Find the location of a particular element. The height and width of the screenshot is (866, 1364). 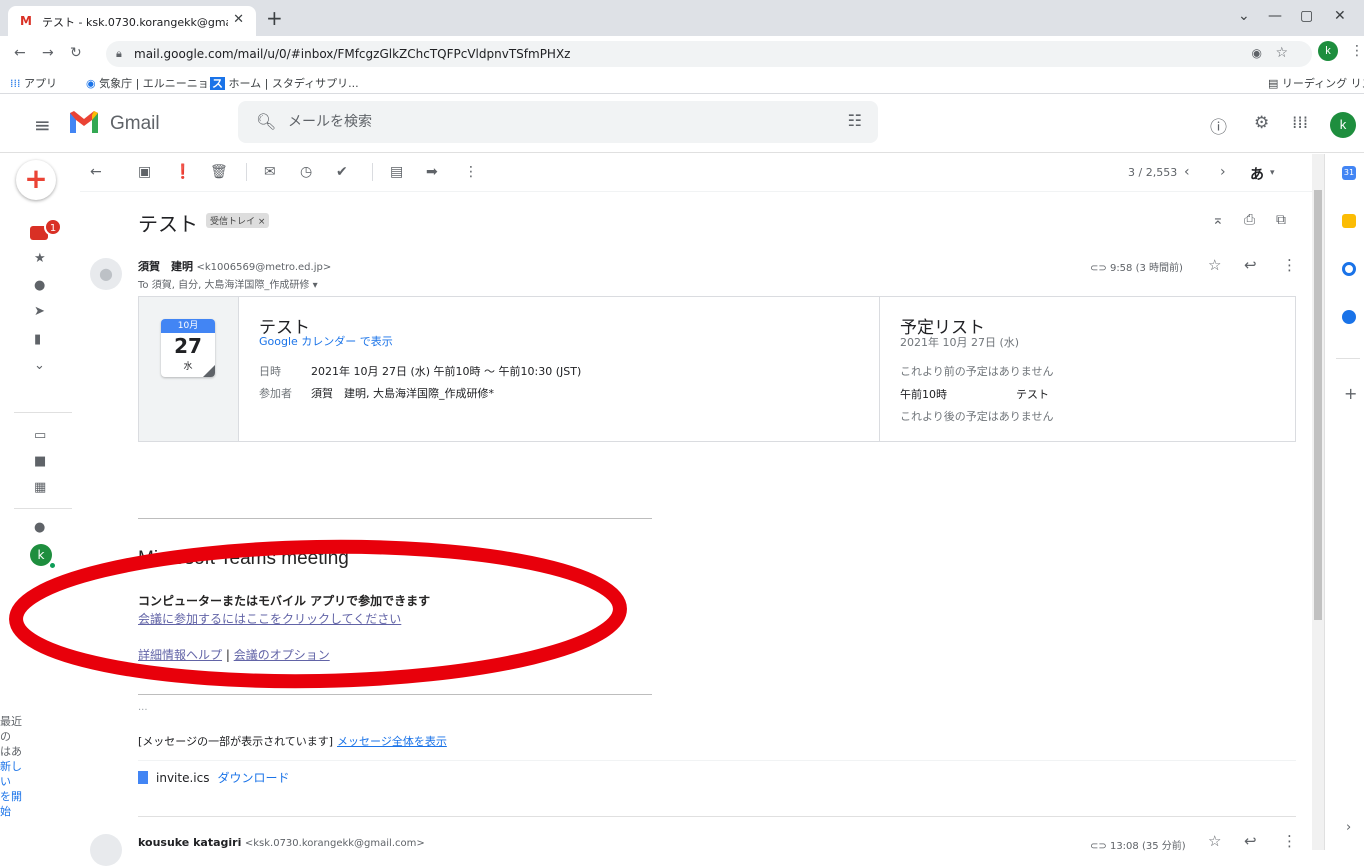

print-icon: ⎙ is located at coordinates (1249, 220).